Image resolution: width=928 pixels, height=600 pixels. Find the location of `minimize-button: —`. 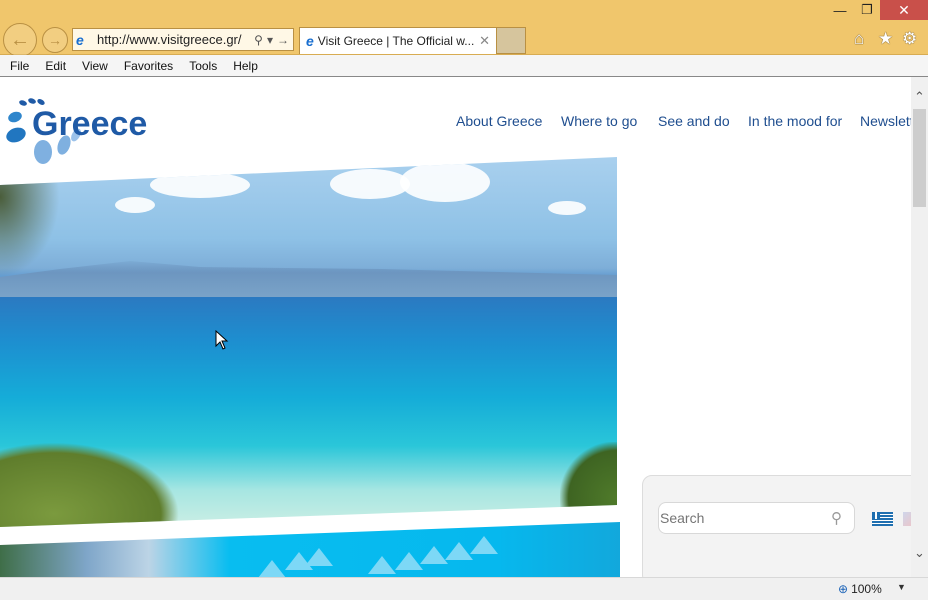

minimize-button: — is located at coordinates (840, 10).